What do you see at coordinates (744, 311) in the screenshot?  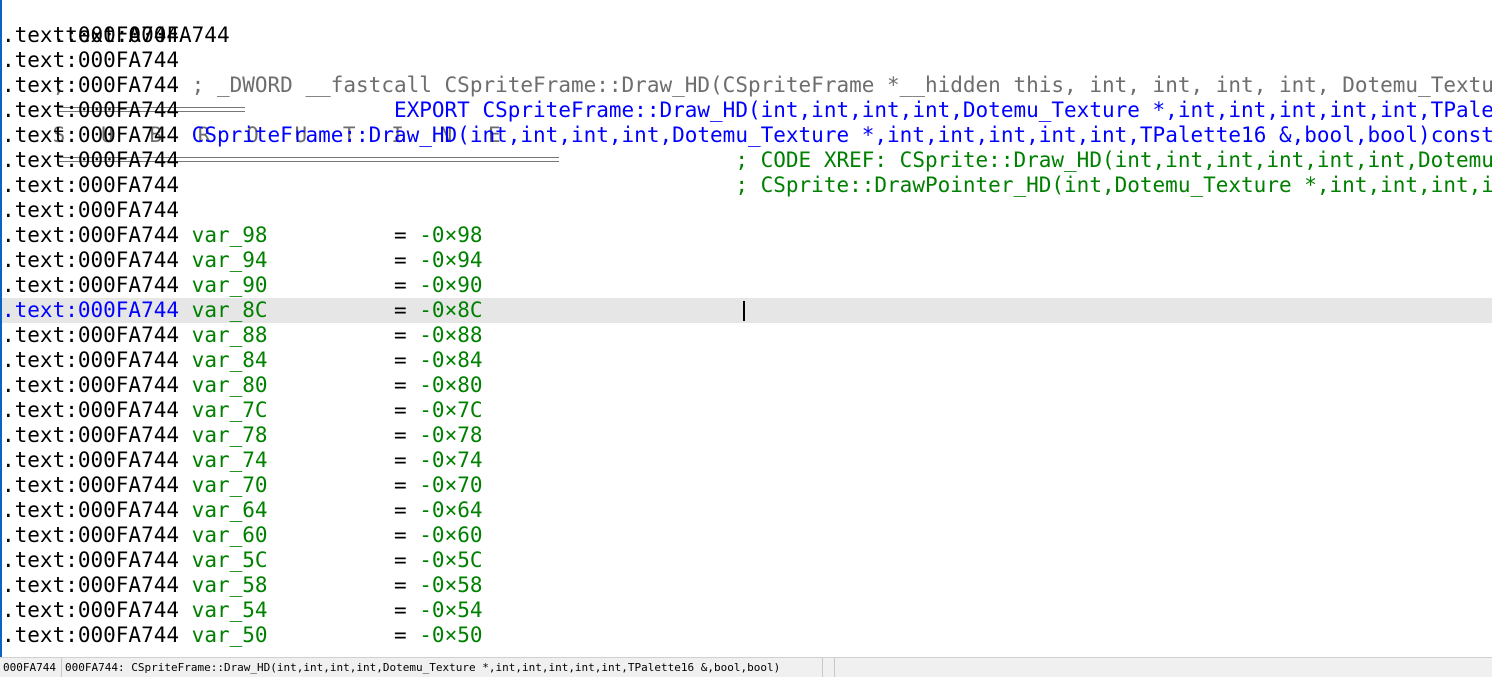 I see `text-cursor` at bounding box center [744, 311].